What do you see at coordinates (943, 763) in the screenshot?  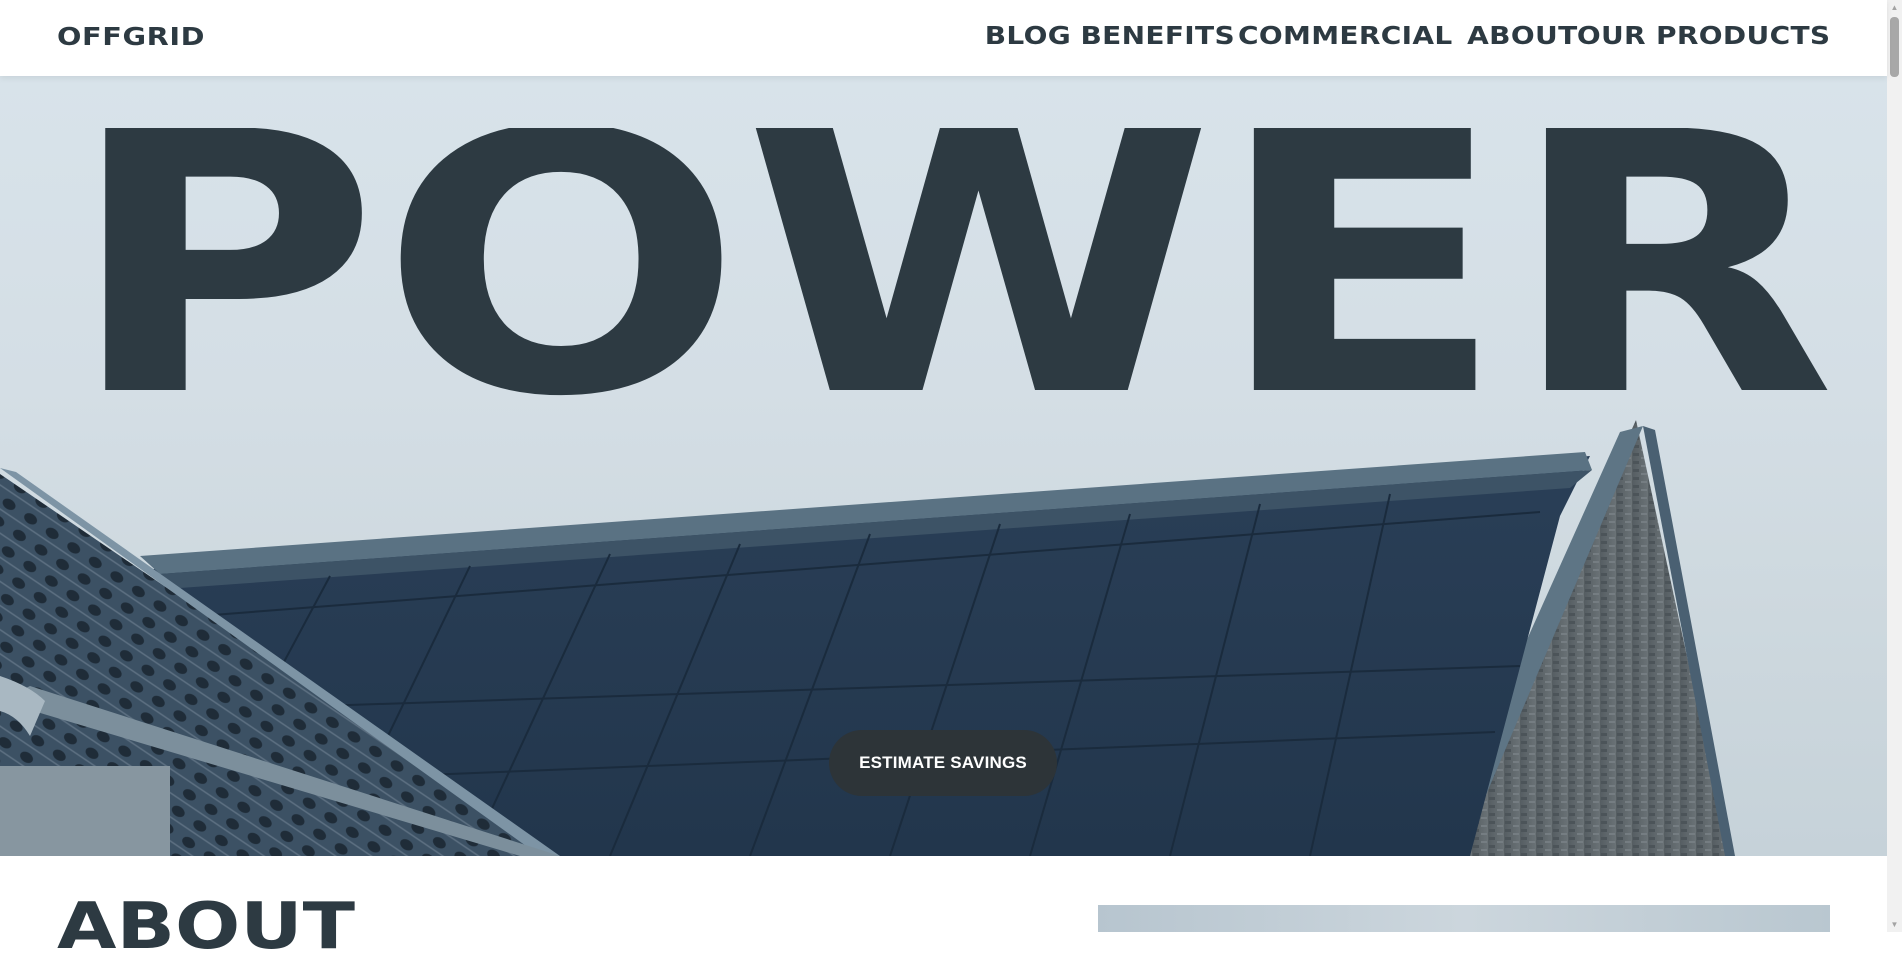 I see `estimate-savings-button: ESTIMATE SAVINGS` at bounding box center [943, 763].